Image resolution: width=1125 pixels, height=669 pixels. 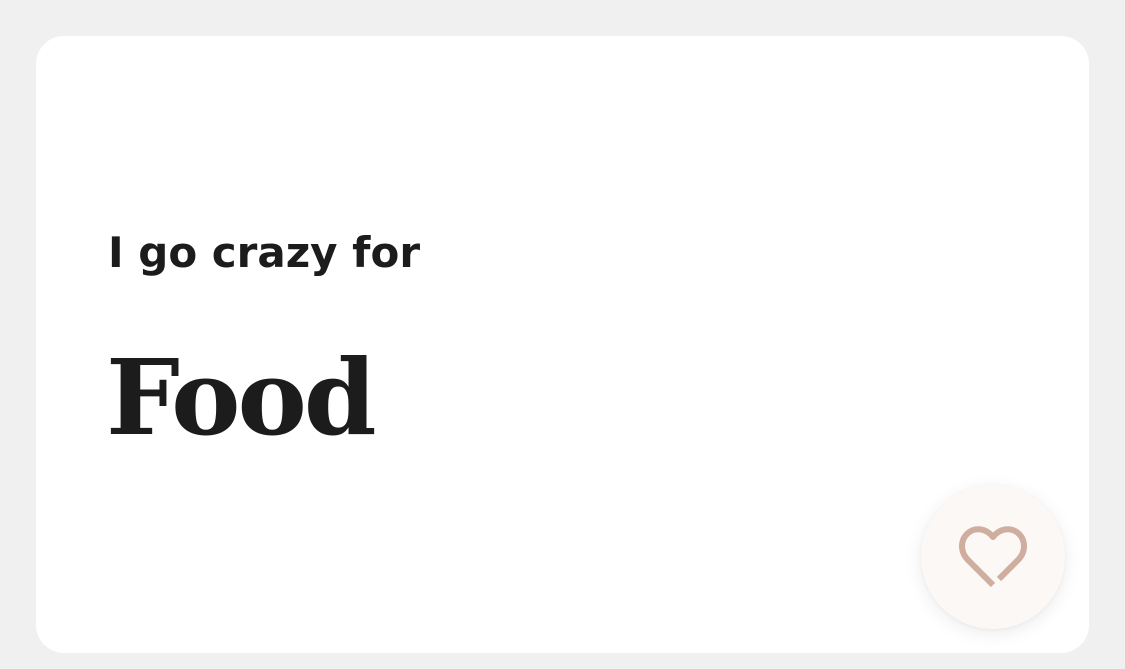 I want to click on heart-outline-icon, so click(x=993, y=557).